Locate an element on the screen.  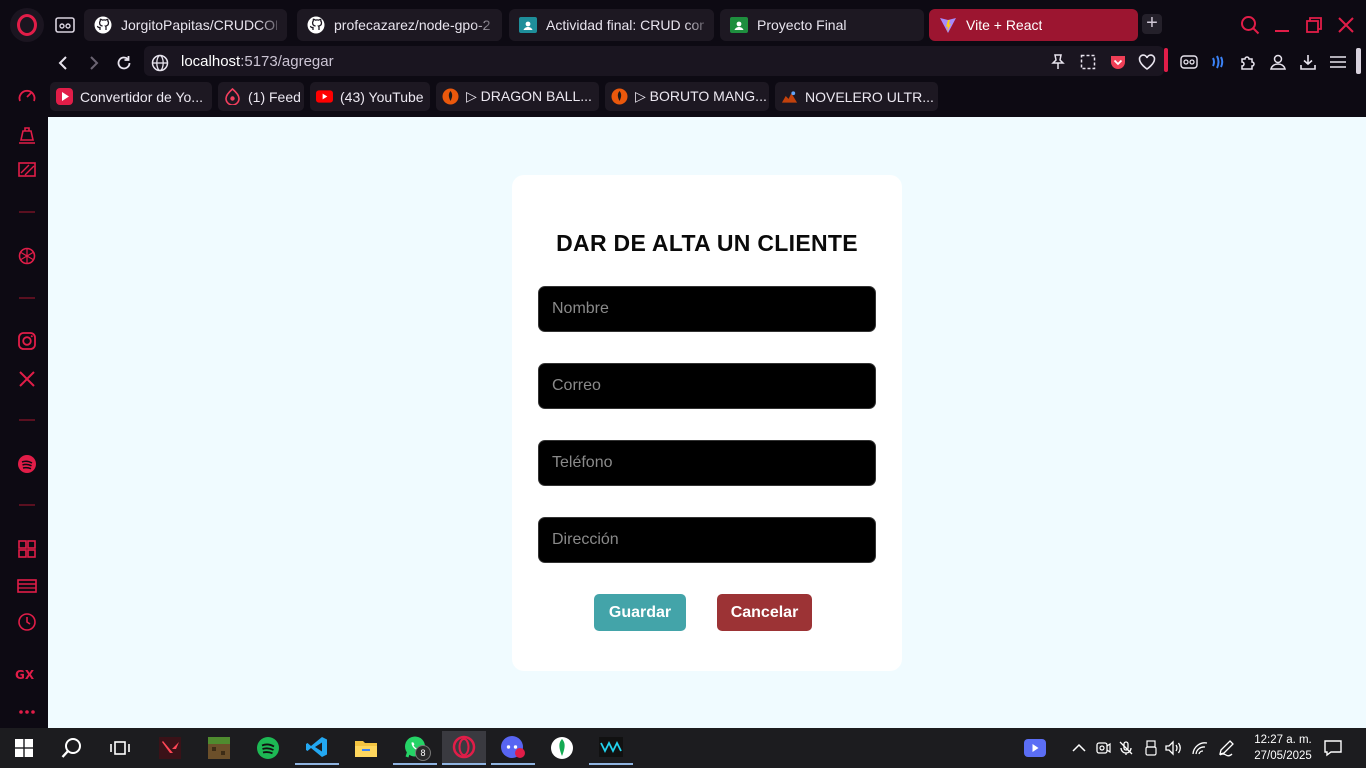
task-view-icon is located at coordinates (120, 748).